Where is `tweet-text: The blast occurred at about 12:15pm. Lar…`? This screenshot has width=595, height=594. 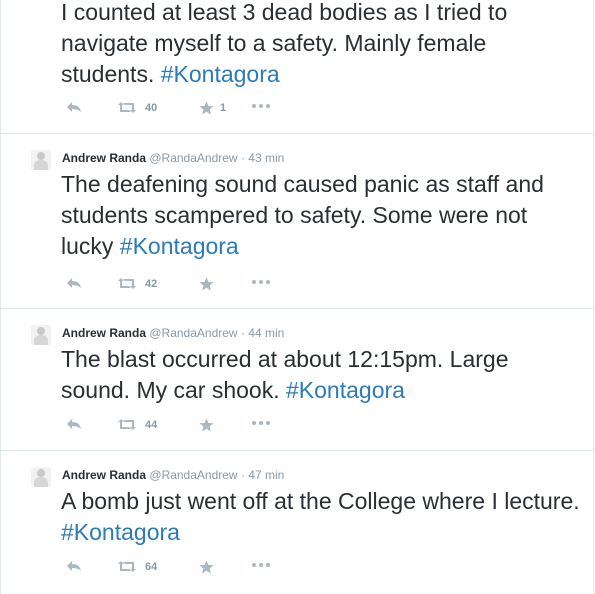 tweet-text: The blast occurred at about 12:15pm. Lar… is located at coordinates (285, 374).